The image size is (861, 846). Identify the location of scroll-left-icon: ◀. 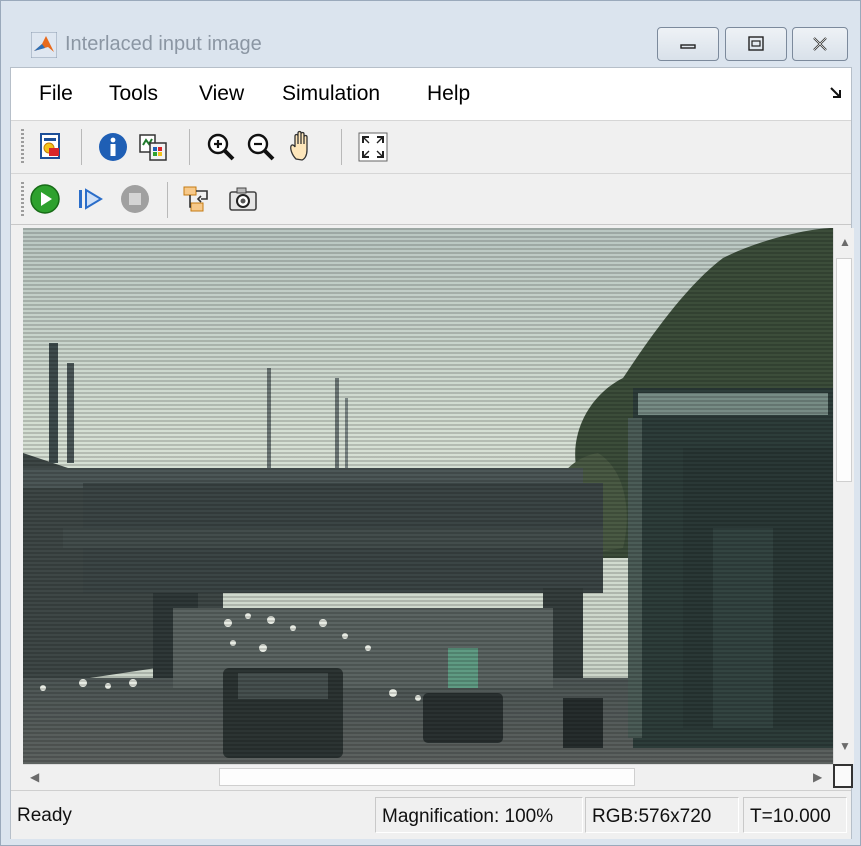
(34, 777).